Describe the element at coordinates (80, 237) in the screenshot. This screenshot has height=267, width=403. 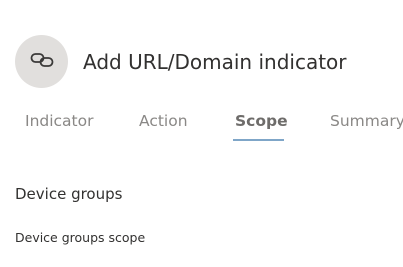
I see `device-groups-scope-label: Device groups scope` at that location.